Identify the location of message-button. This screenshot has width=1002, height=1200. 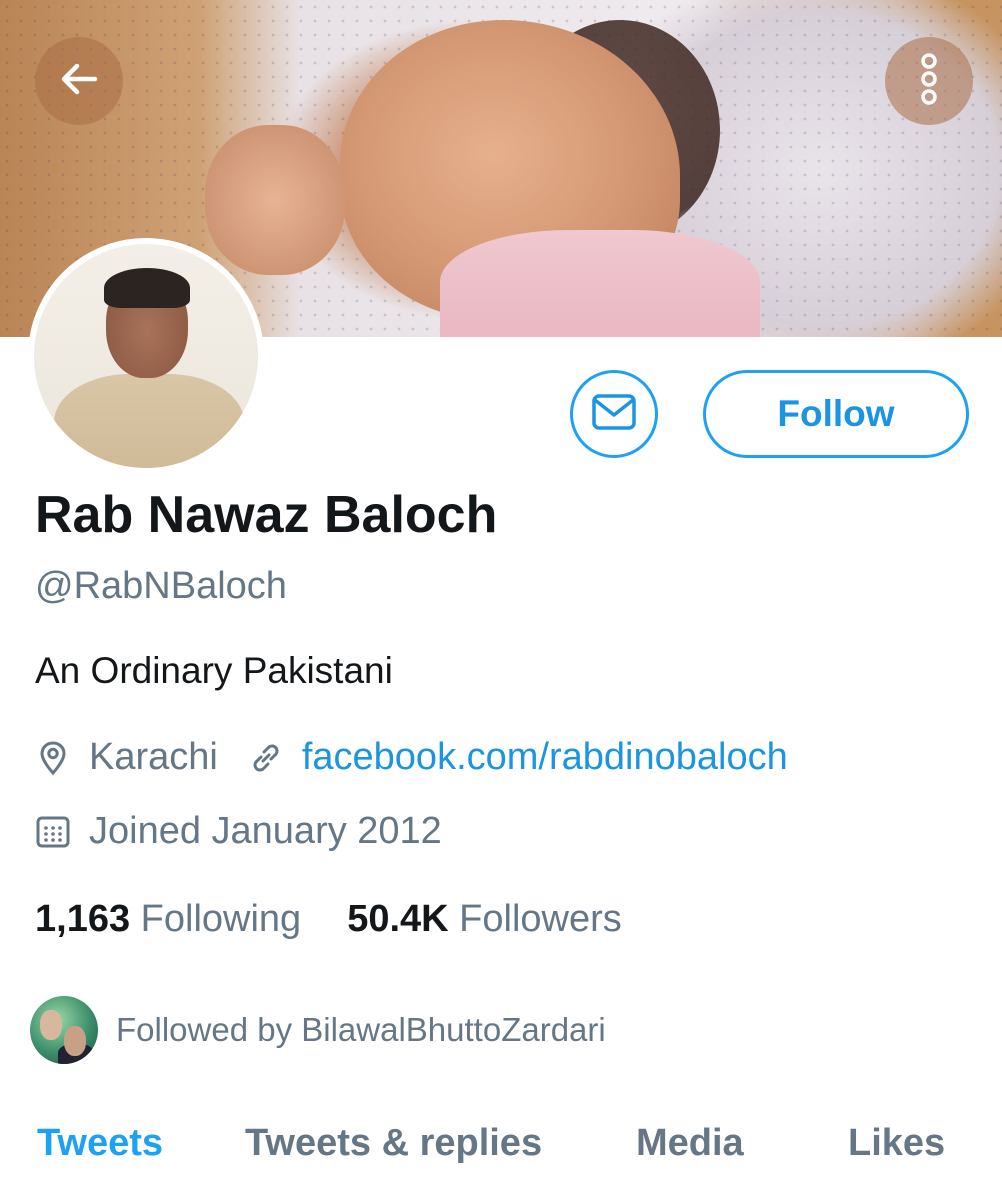
(614, 414).